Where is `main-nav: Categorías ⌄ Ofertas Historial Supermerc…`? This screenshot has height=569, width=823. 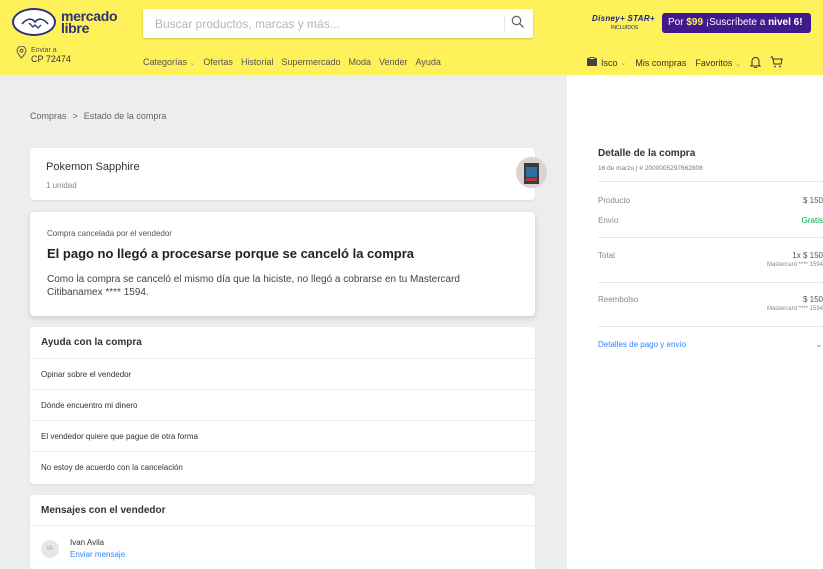 main-nav: Categorías ⌄ Ofertas Historial Supermerc… is located at coordinates (292, 62).